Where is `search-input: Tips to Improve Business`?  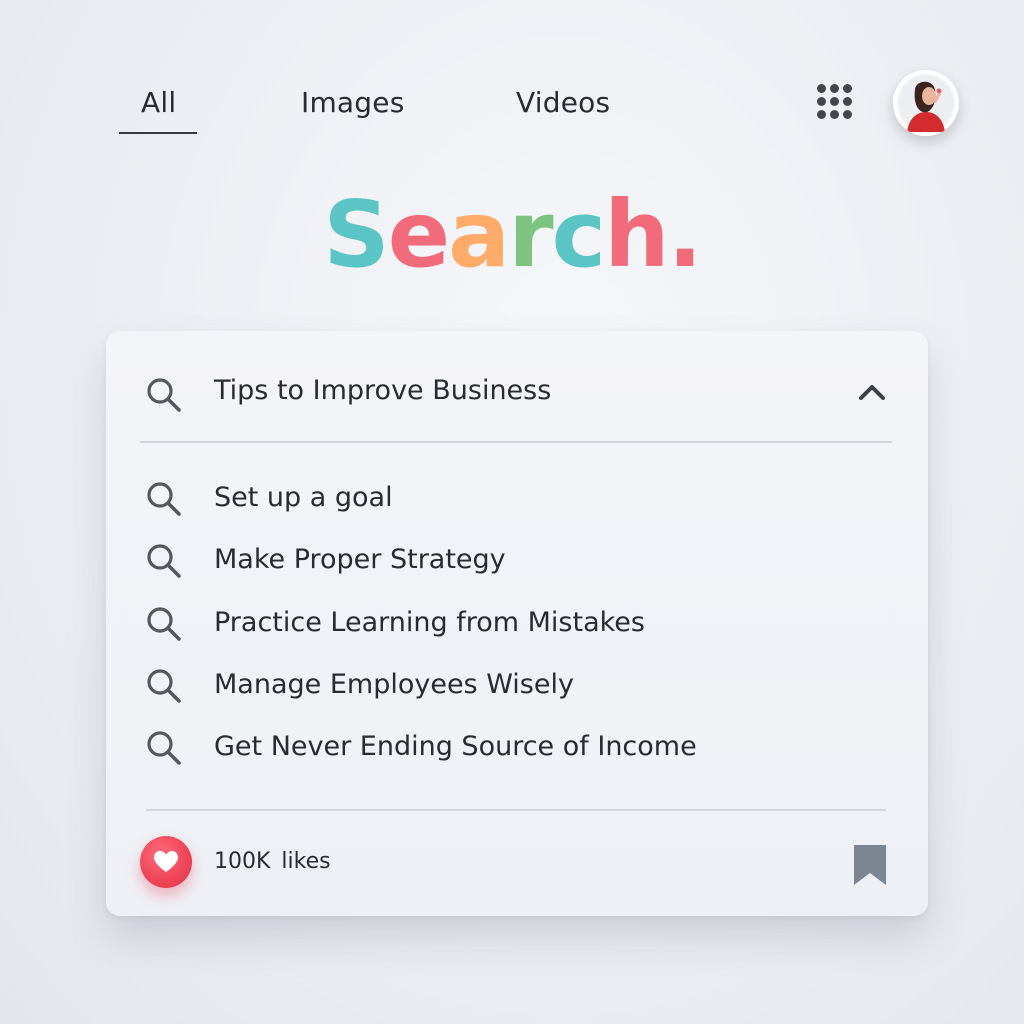
search-input: Tips to Improve Business is located at coordinates (517, 393).